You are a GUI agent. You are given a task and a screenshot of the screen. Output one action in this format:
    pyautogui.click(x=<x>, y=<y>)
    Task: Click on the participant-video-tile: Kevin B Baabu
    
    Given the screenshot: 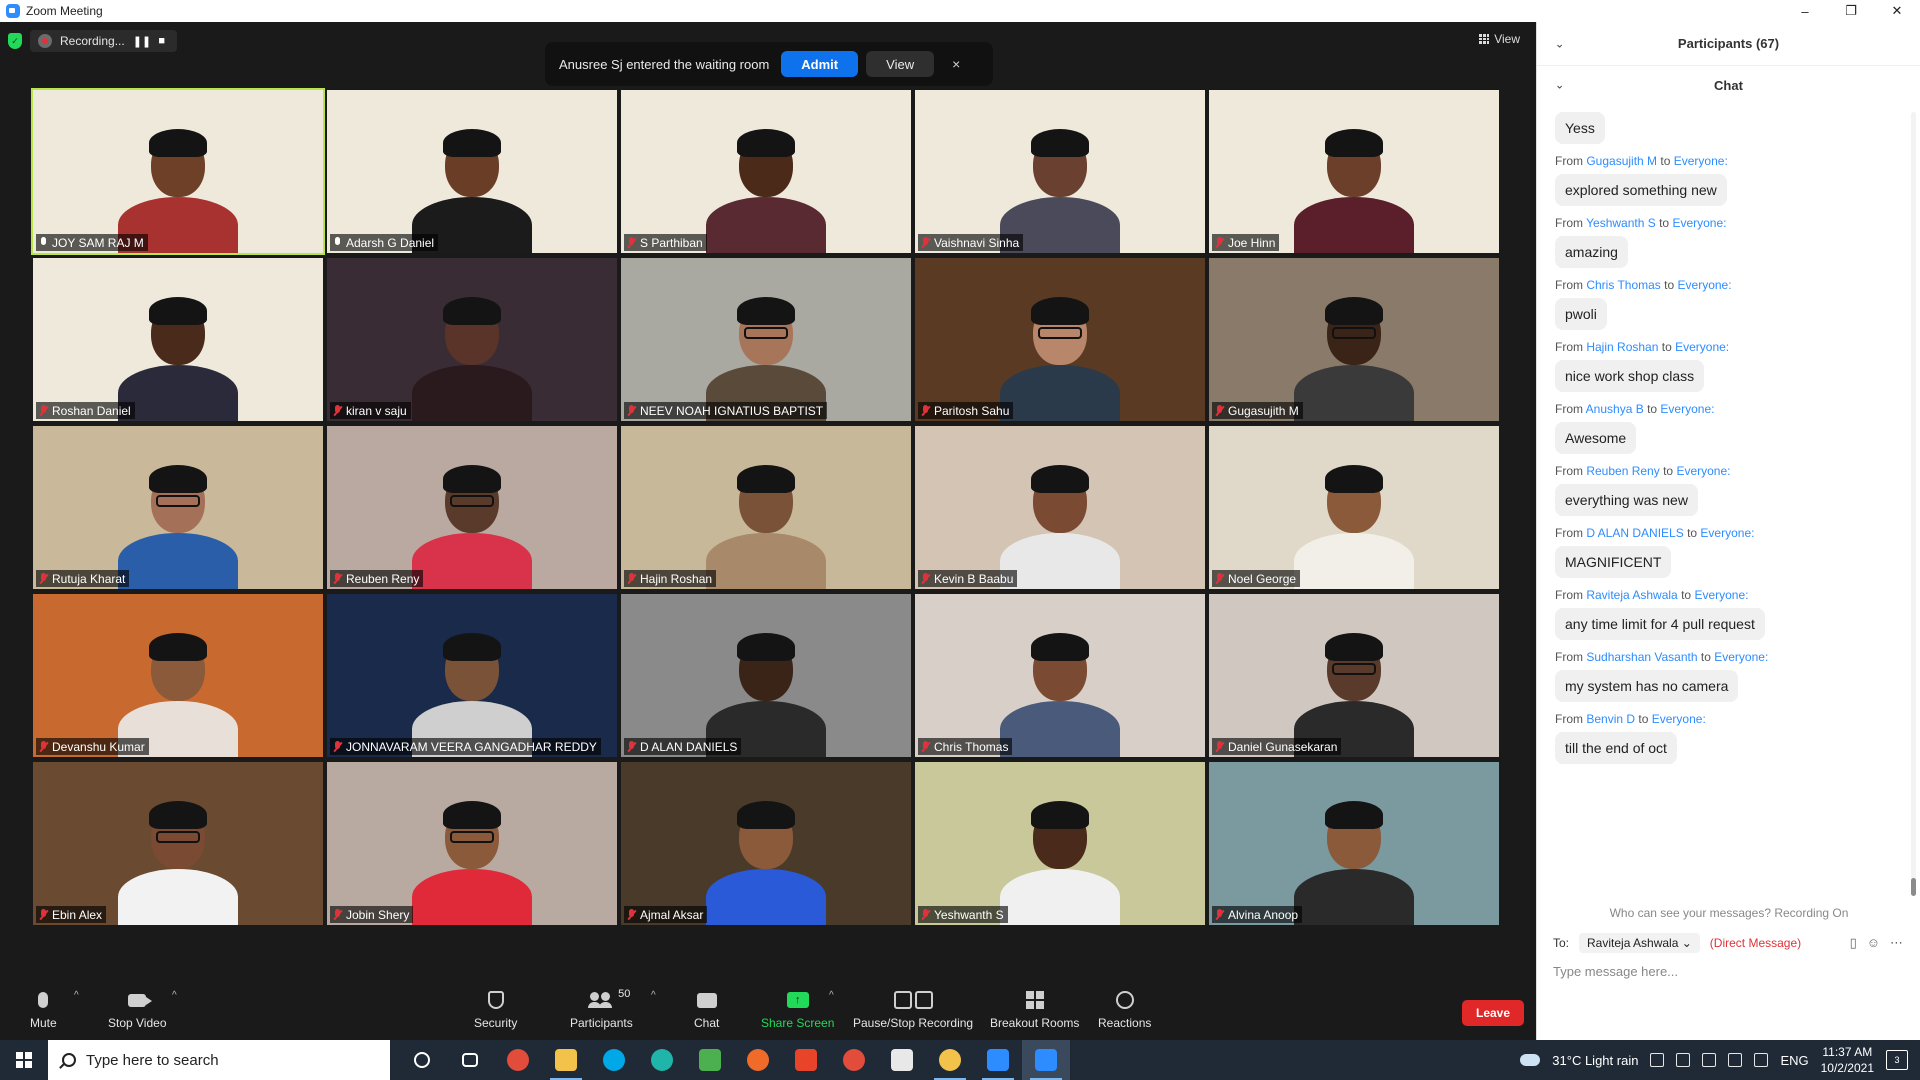 What is the action you would take?
    pyautogui.click(x=1060, y=507)
    